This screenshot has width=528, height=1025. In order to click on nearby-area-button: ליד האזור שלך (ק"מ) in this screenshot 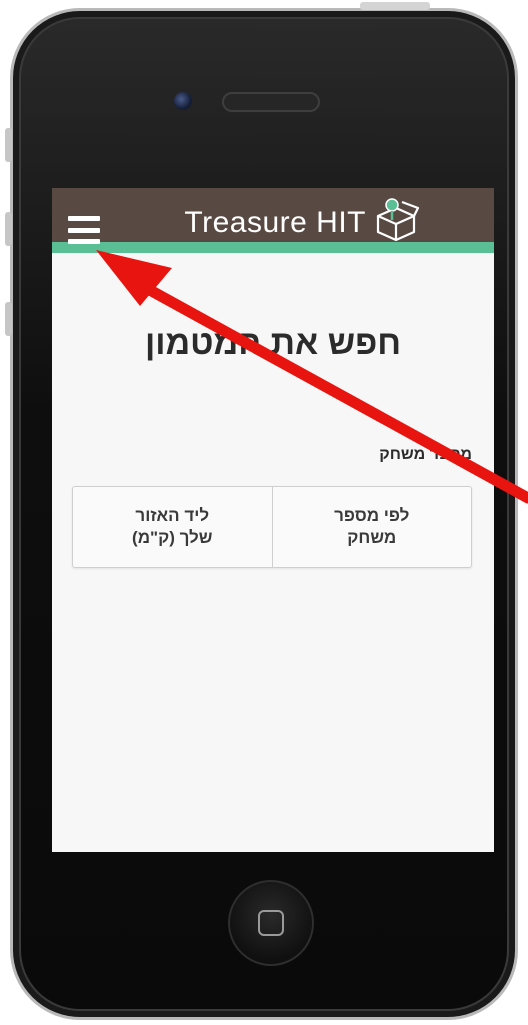, I will do `click(172, 527)`.